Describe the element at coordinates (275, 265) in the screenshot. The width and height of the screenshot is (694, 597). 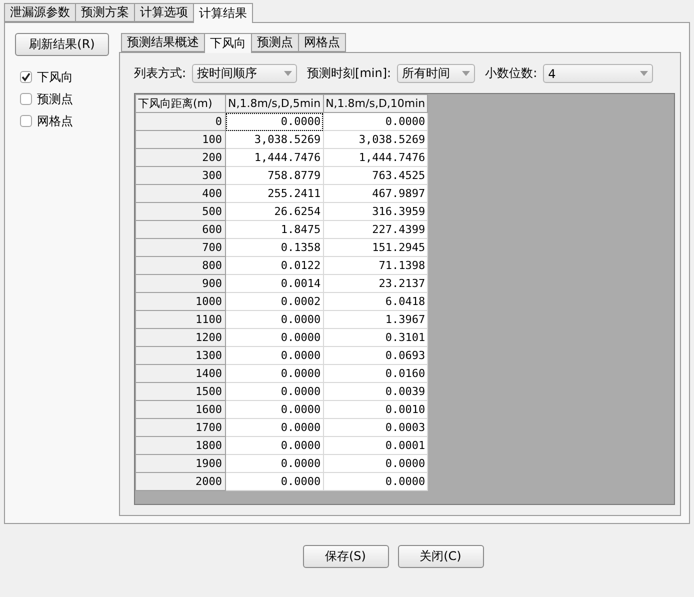
I see `table-cell: 0.0122` at that location.